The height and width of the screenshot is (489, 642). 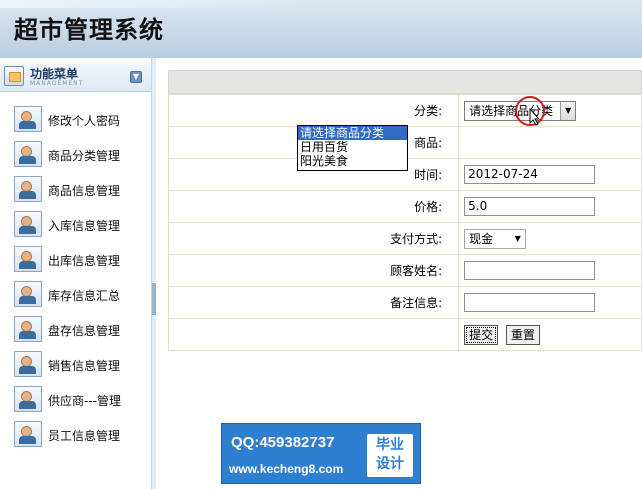 I want to click on category-dropdown-list: 请选择商品分类 日用百货 阳光美食, so click(x=352, y=148).